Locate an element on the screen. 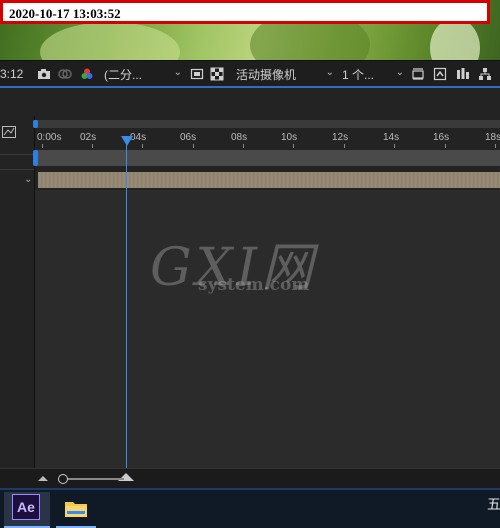 This screenshot has width=500, height=528. tick-label: 12s is located at coordinates (340, 137).